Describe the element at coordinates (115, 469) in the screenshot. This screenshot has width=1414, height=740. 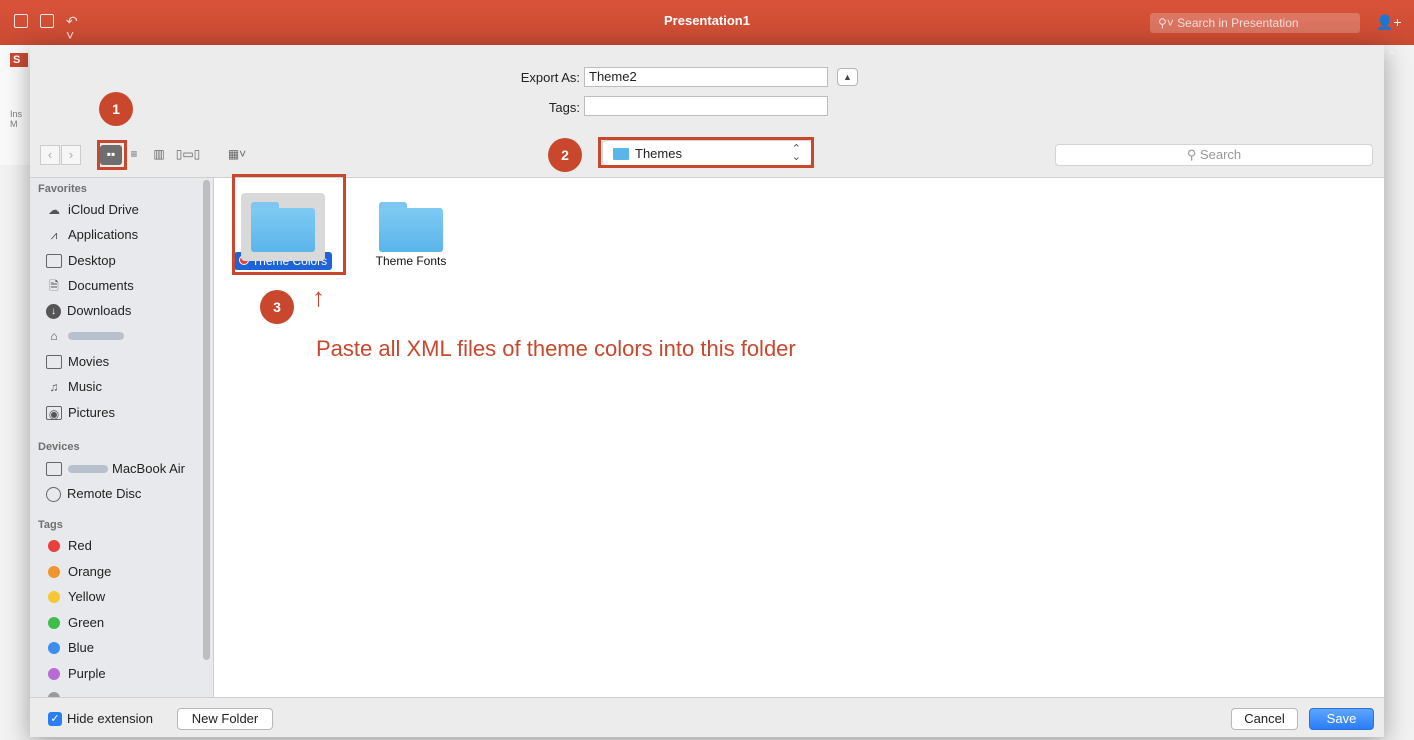
I see `sidebar-item-macbook: MacBook Air` at that location.